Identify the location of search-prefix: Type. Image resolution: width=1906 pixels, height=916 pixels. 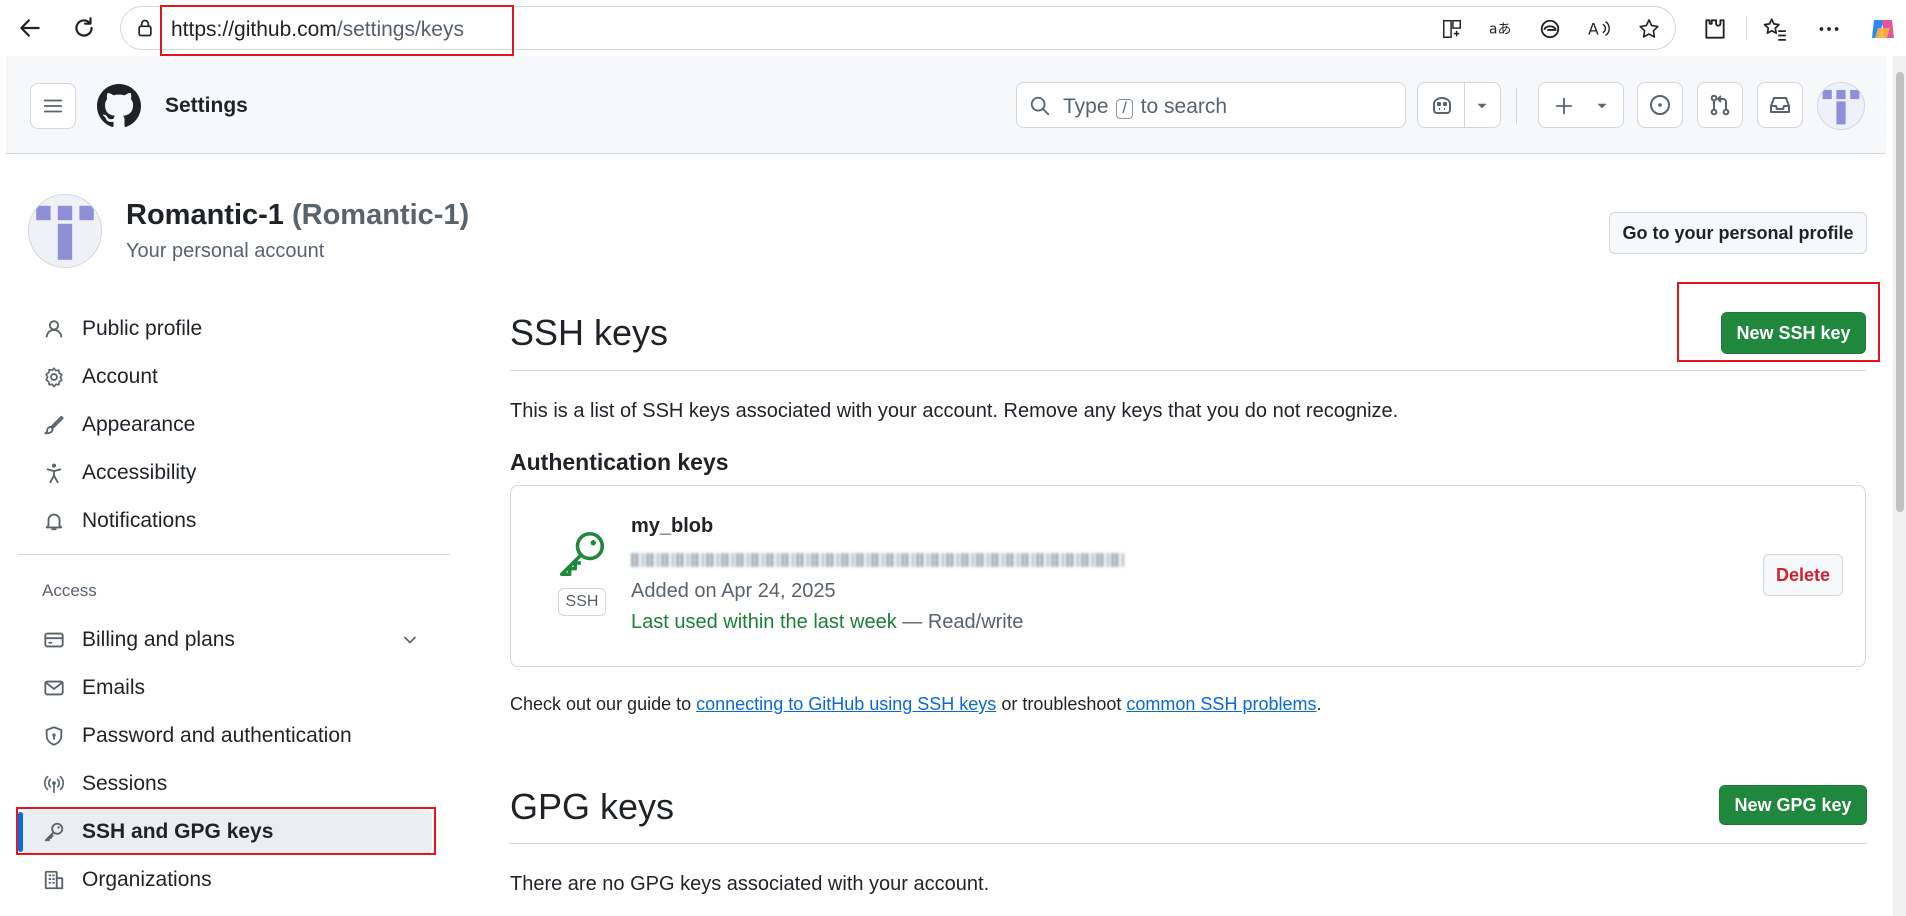
(1086, 106).